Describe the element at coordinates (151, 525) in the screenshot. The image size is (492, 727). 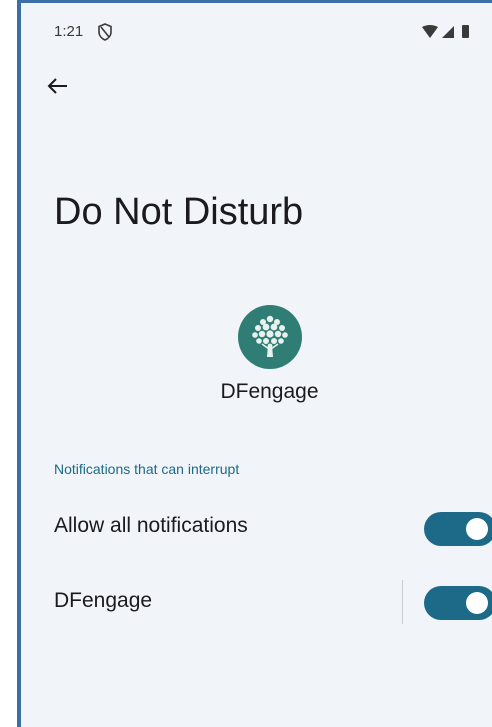
I see `allow-all-notifications-label: Allow all notifications` at that location.